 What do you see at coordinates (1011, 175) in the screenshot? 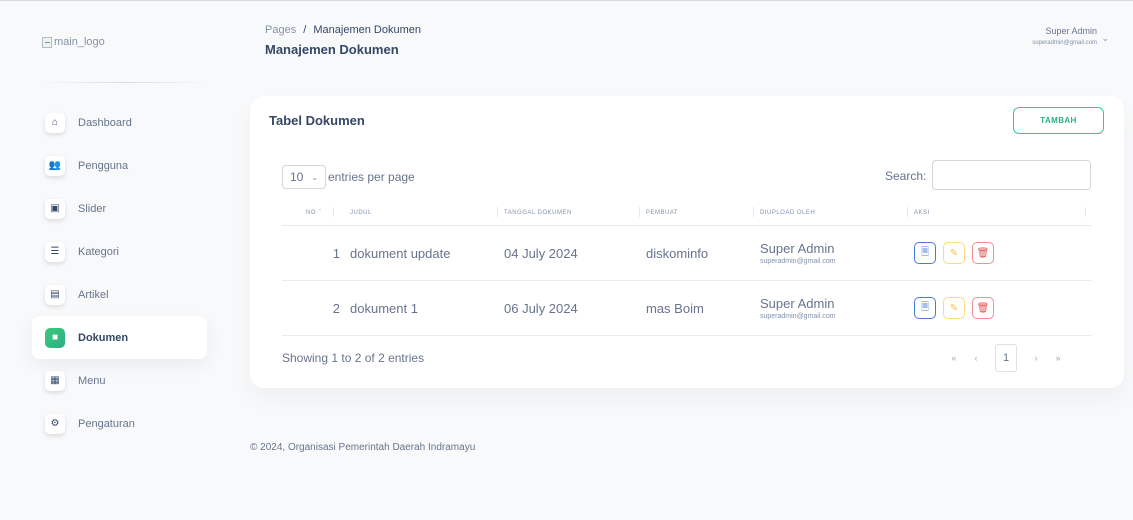
I see `search-input` at bounding box center [1011, 175].